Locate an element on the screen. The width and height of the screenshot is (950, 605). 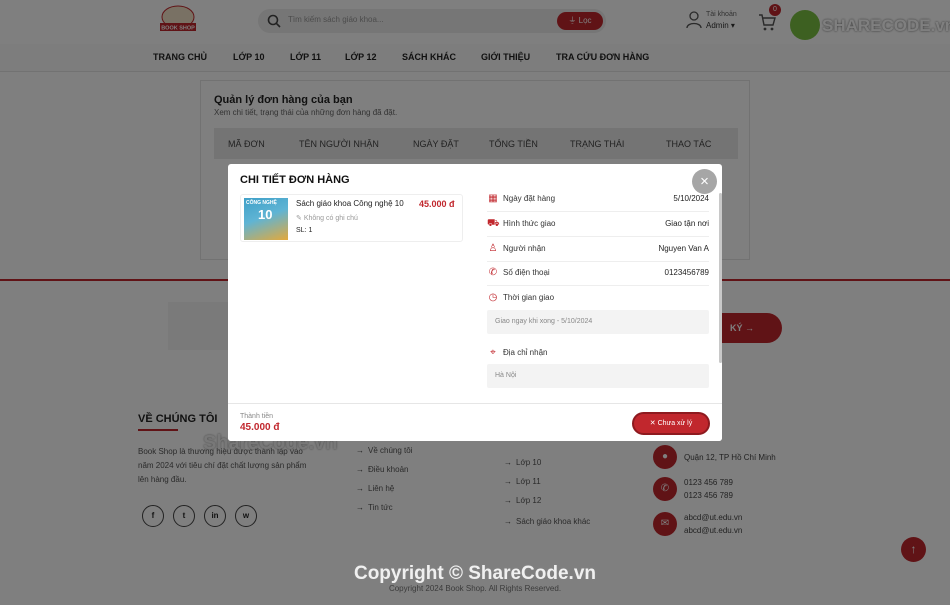
modal-title: CHI TIẾT ĐƠN HÀNG is located at coordinates (295, 180).